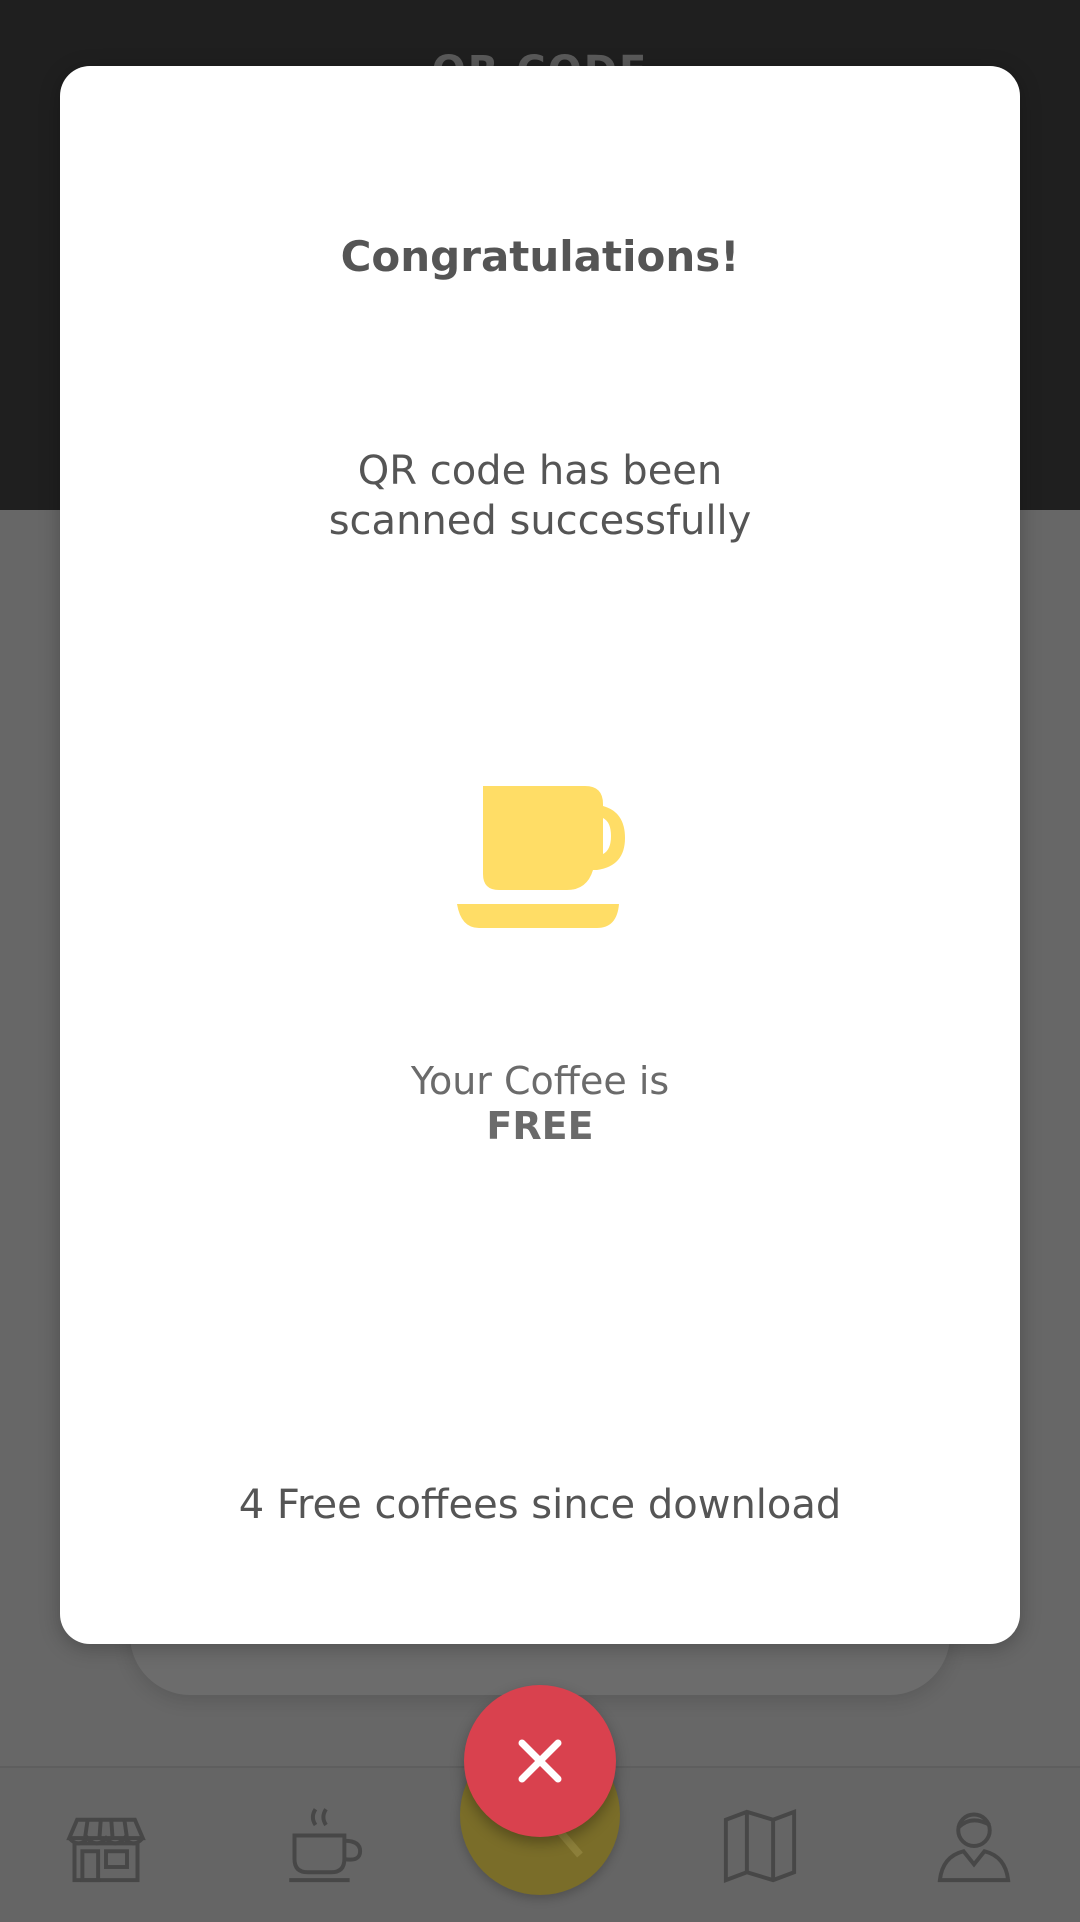 Image resolution: width=1080 pixels, height=1922 pixels. Describe the element at coordinates (540, 256) in the screenshot. I see `modal-title: Congratulations!` at that location.